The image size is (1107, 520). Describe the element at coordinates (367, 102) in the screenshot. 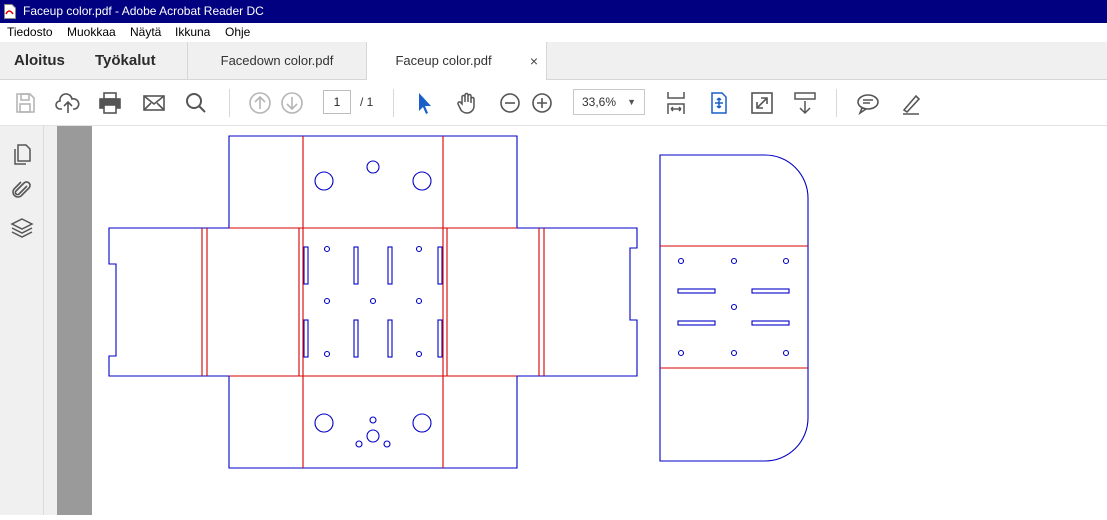

I see `page-total: / 1` at that location.